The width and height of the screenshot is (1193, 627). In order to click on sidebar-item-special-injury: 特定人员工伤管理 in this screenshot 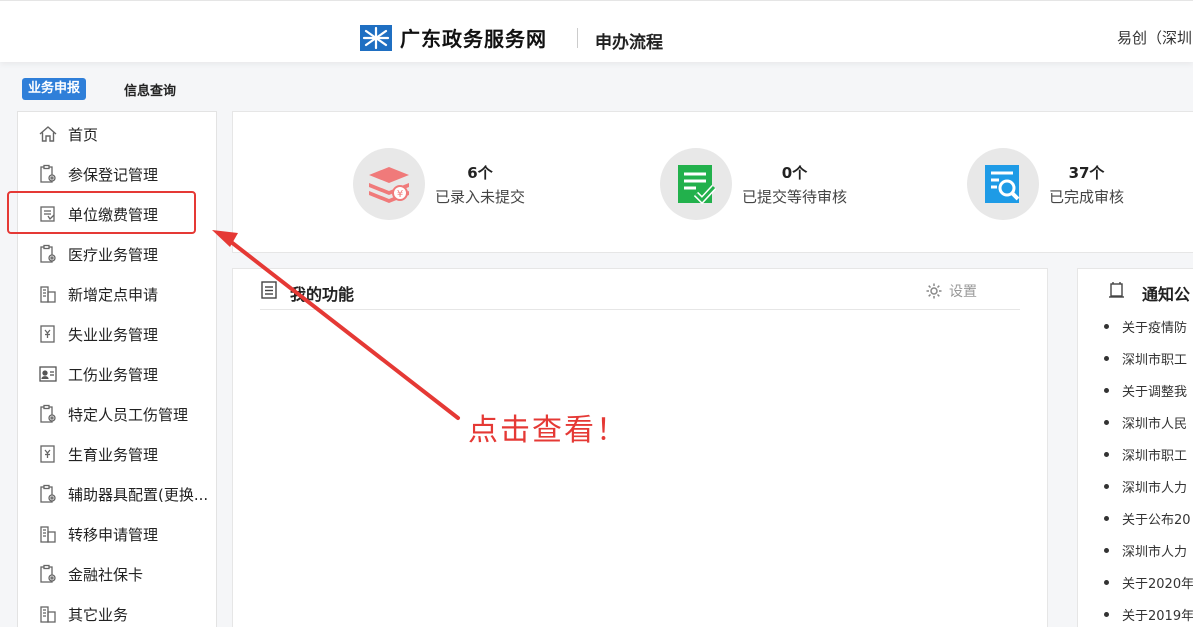, I will do `click(117, 414)`.